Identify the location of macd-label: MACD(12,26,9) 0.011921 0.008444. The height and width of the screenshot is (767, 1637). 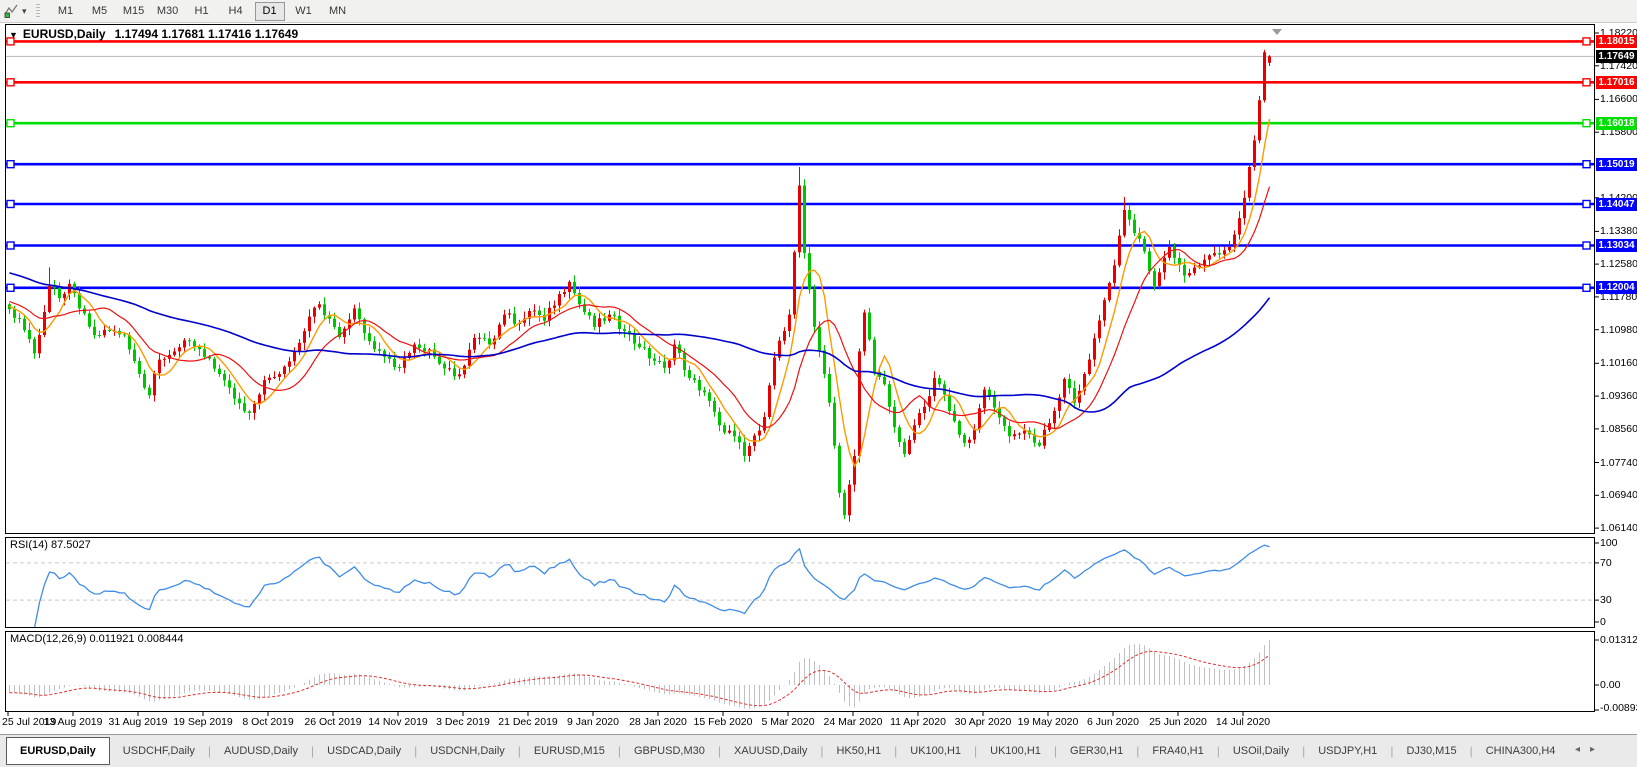
(97, 639).